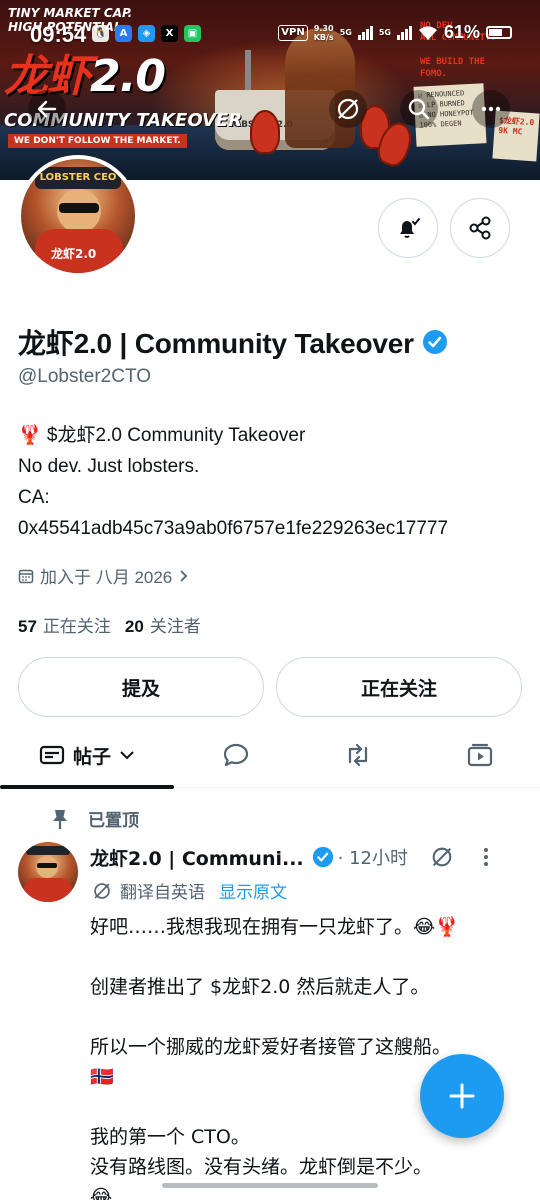  I want to click on pin-icon, so click(60, 819).